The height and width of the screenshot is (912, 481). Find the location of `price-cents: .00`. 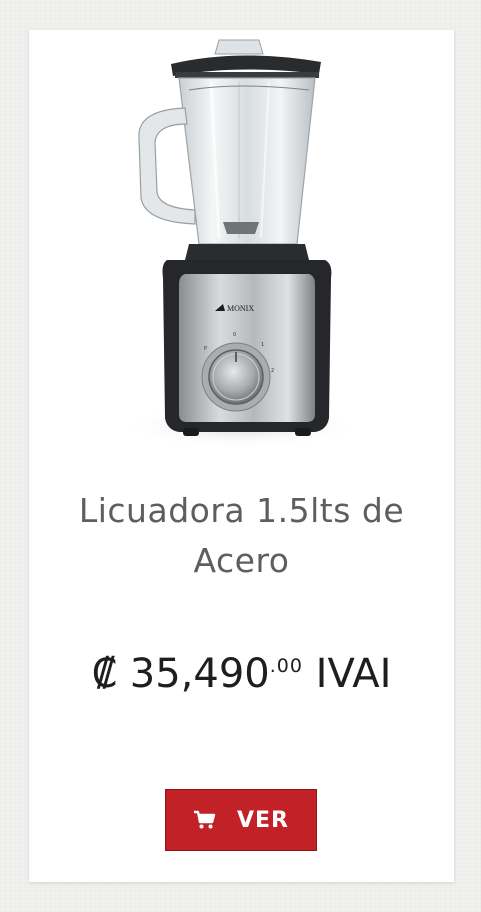

price-cents: .00 is located at coordinates (286, 666).